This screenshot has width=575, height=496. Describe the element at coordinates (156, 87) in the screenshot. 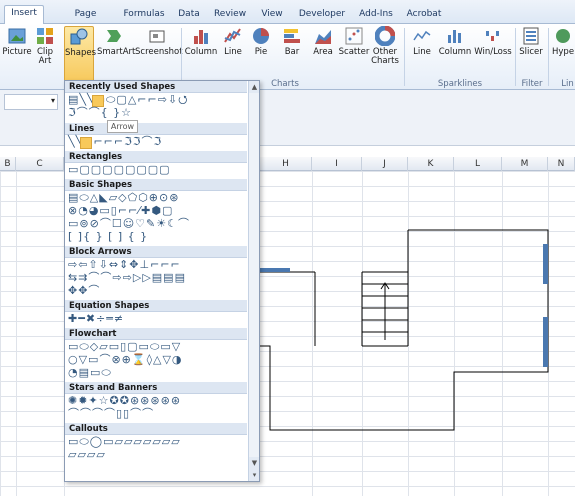

I see `section-recently-used: Recently Used Shapes` at that location.